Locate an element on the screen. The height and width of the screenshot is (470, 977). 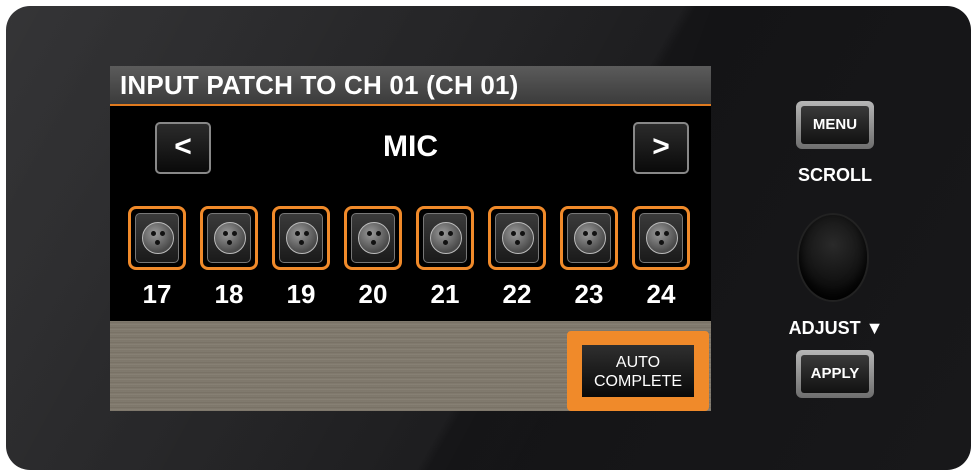
input-number: 19 is located at coordinates (301, 294).